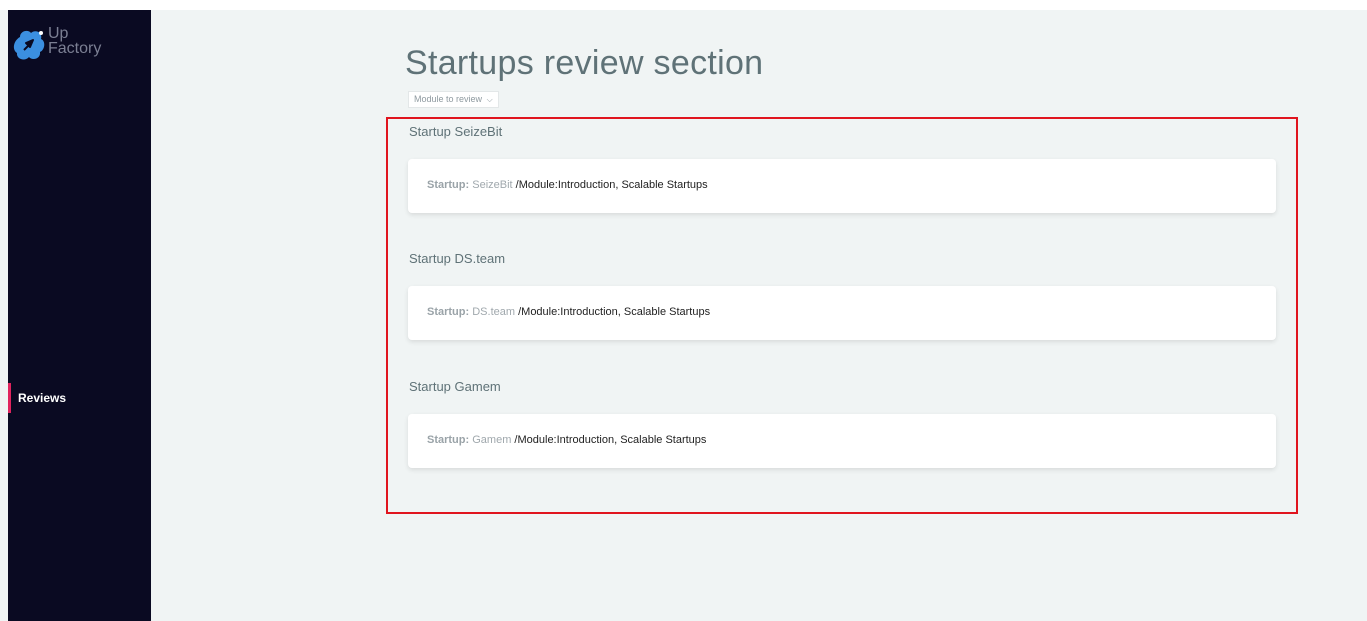 Image resolution: width=1367 pixels, height=621 pixels. I want to click on sidebar: Up Factory Reviews, so click(79, 315).